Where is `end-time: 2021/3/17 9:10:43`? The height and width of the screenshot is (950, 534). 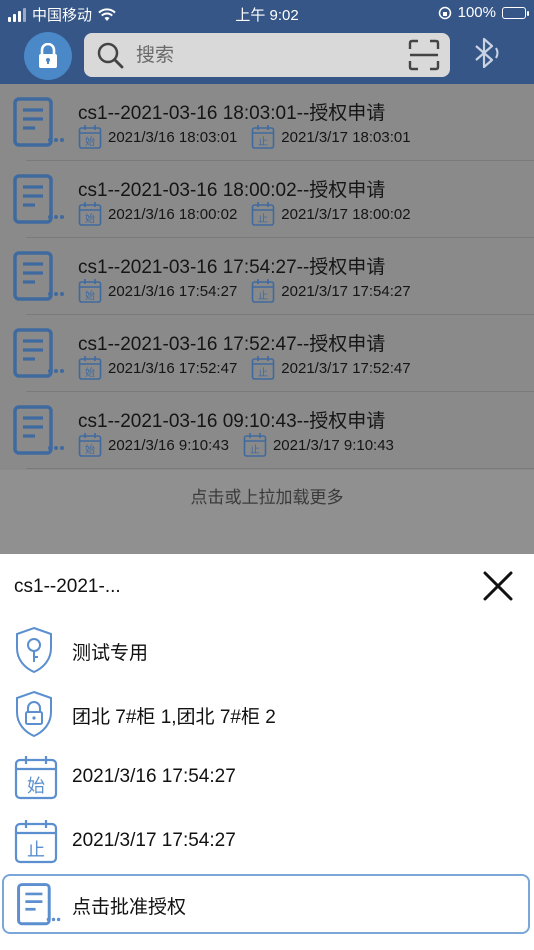
end-time: 2021/3/17 9:10:43 is located at coordinates (333, 445).